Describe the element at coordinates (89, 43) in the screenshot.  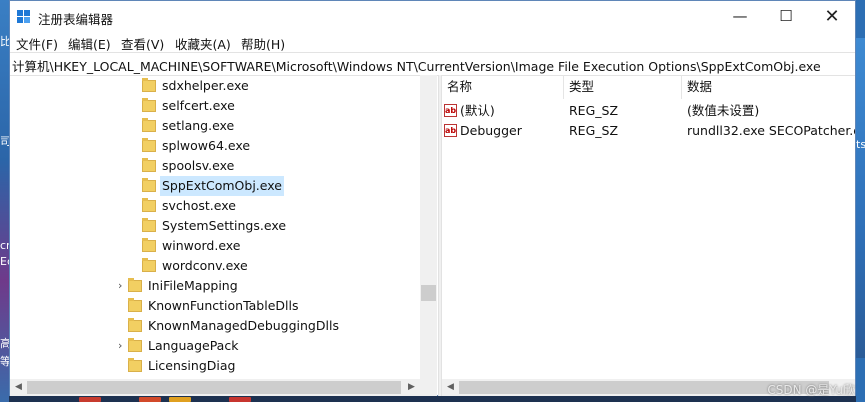
I see `menu-edit: 编辑(E)` at that location.